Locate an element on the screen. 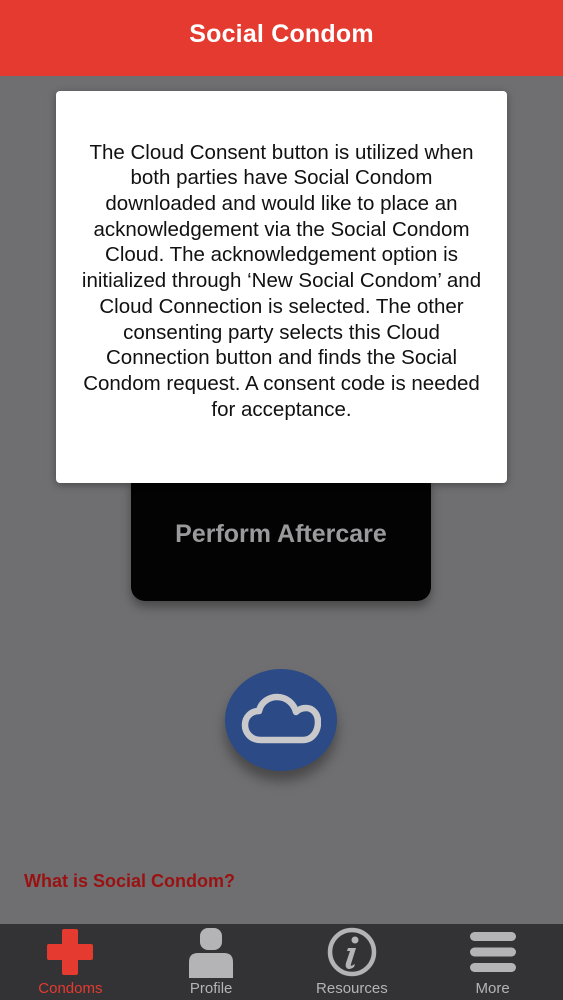 Image resolution: width=563 pixels, height=1000 pixels. tab-resources: Resources is located at coordinates (352, 962).